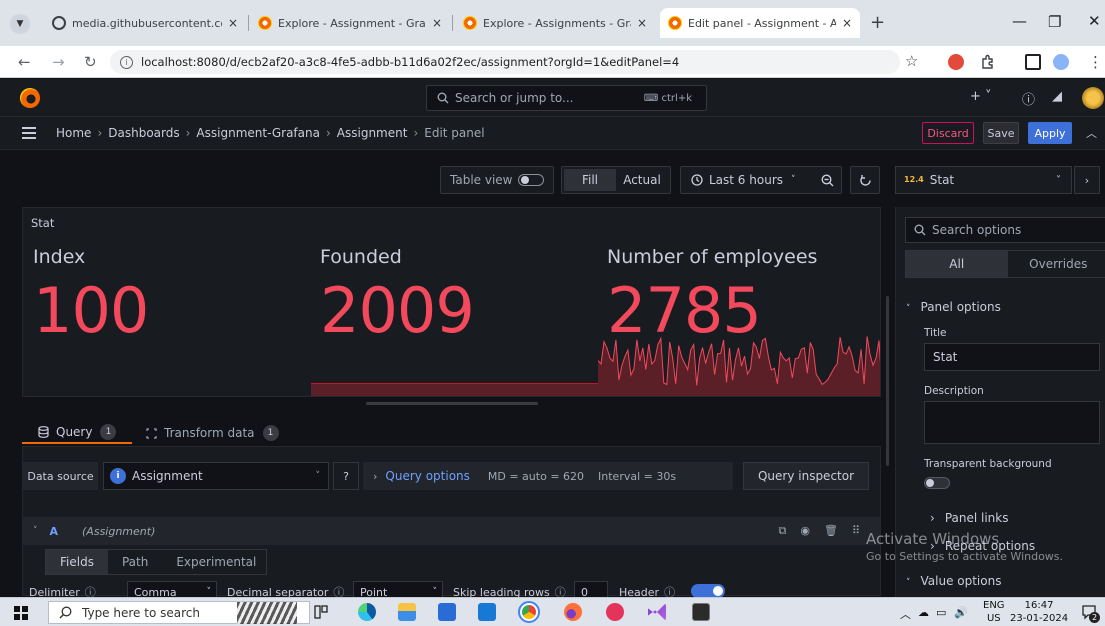 Image resolution: width=1105 pixels, height=626 pixels. Describe the element at coordinates (407, 612) in the screenshot. I see `file-explorer-icon` at that location.